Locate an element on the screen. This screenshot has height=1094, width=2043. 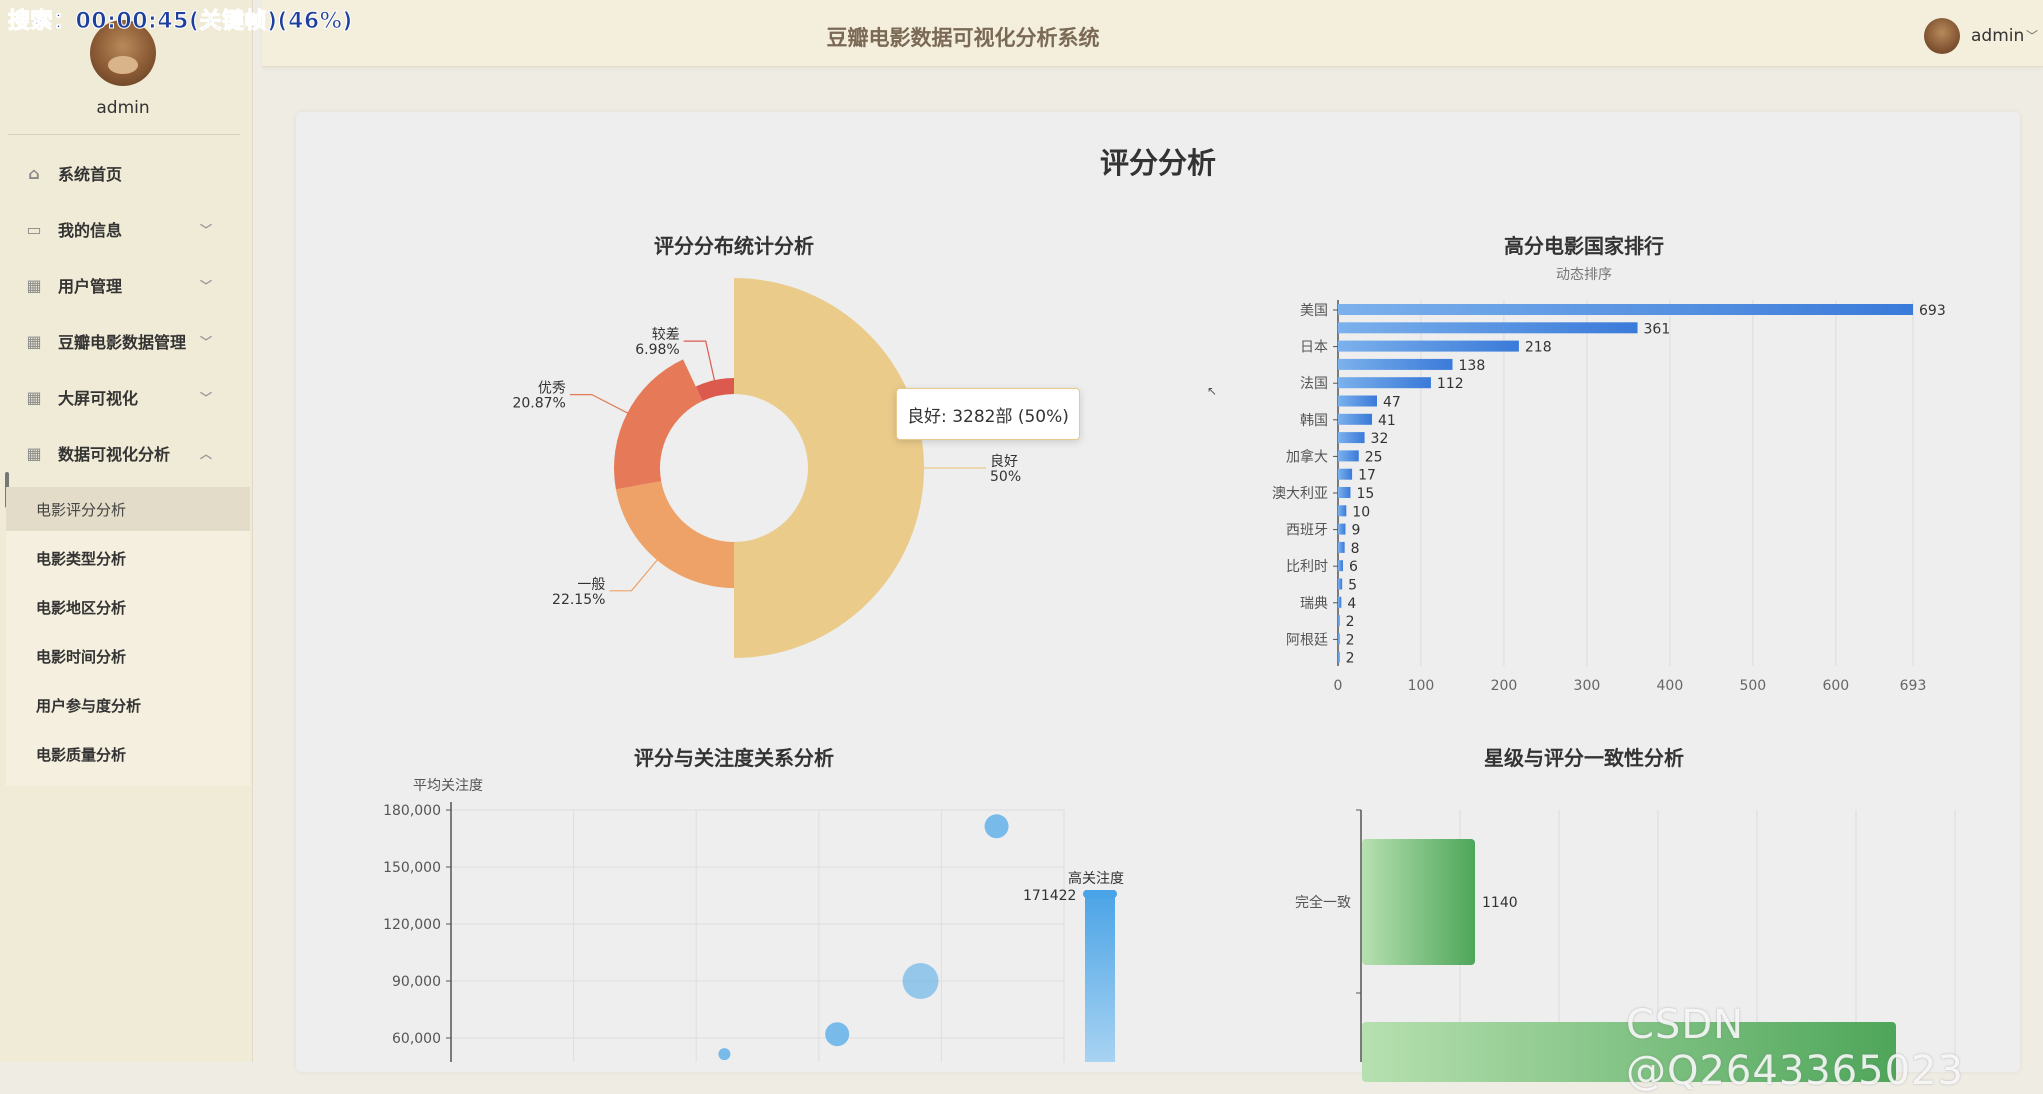
sidebar-item-label: 我的信息 is located at coordinates (90, 230).